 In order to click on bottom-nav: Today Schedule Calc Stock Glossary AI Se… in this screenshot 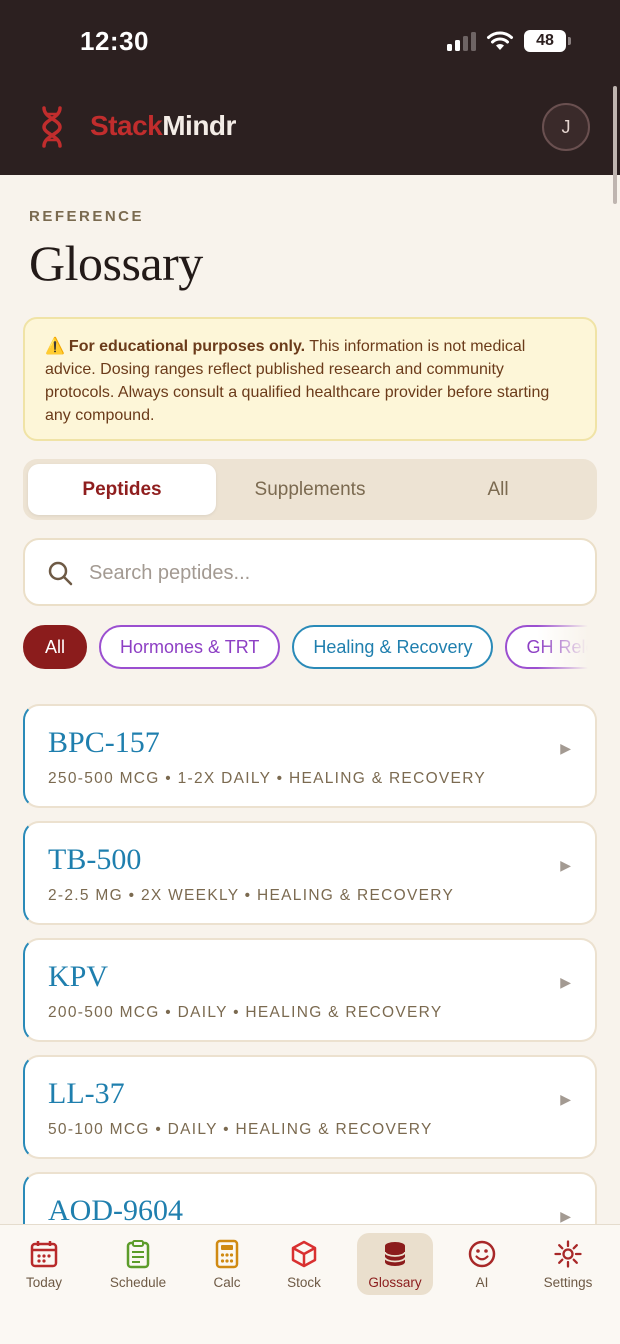, I will do `click(310, 1284)`.